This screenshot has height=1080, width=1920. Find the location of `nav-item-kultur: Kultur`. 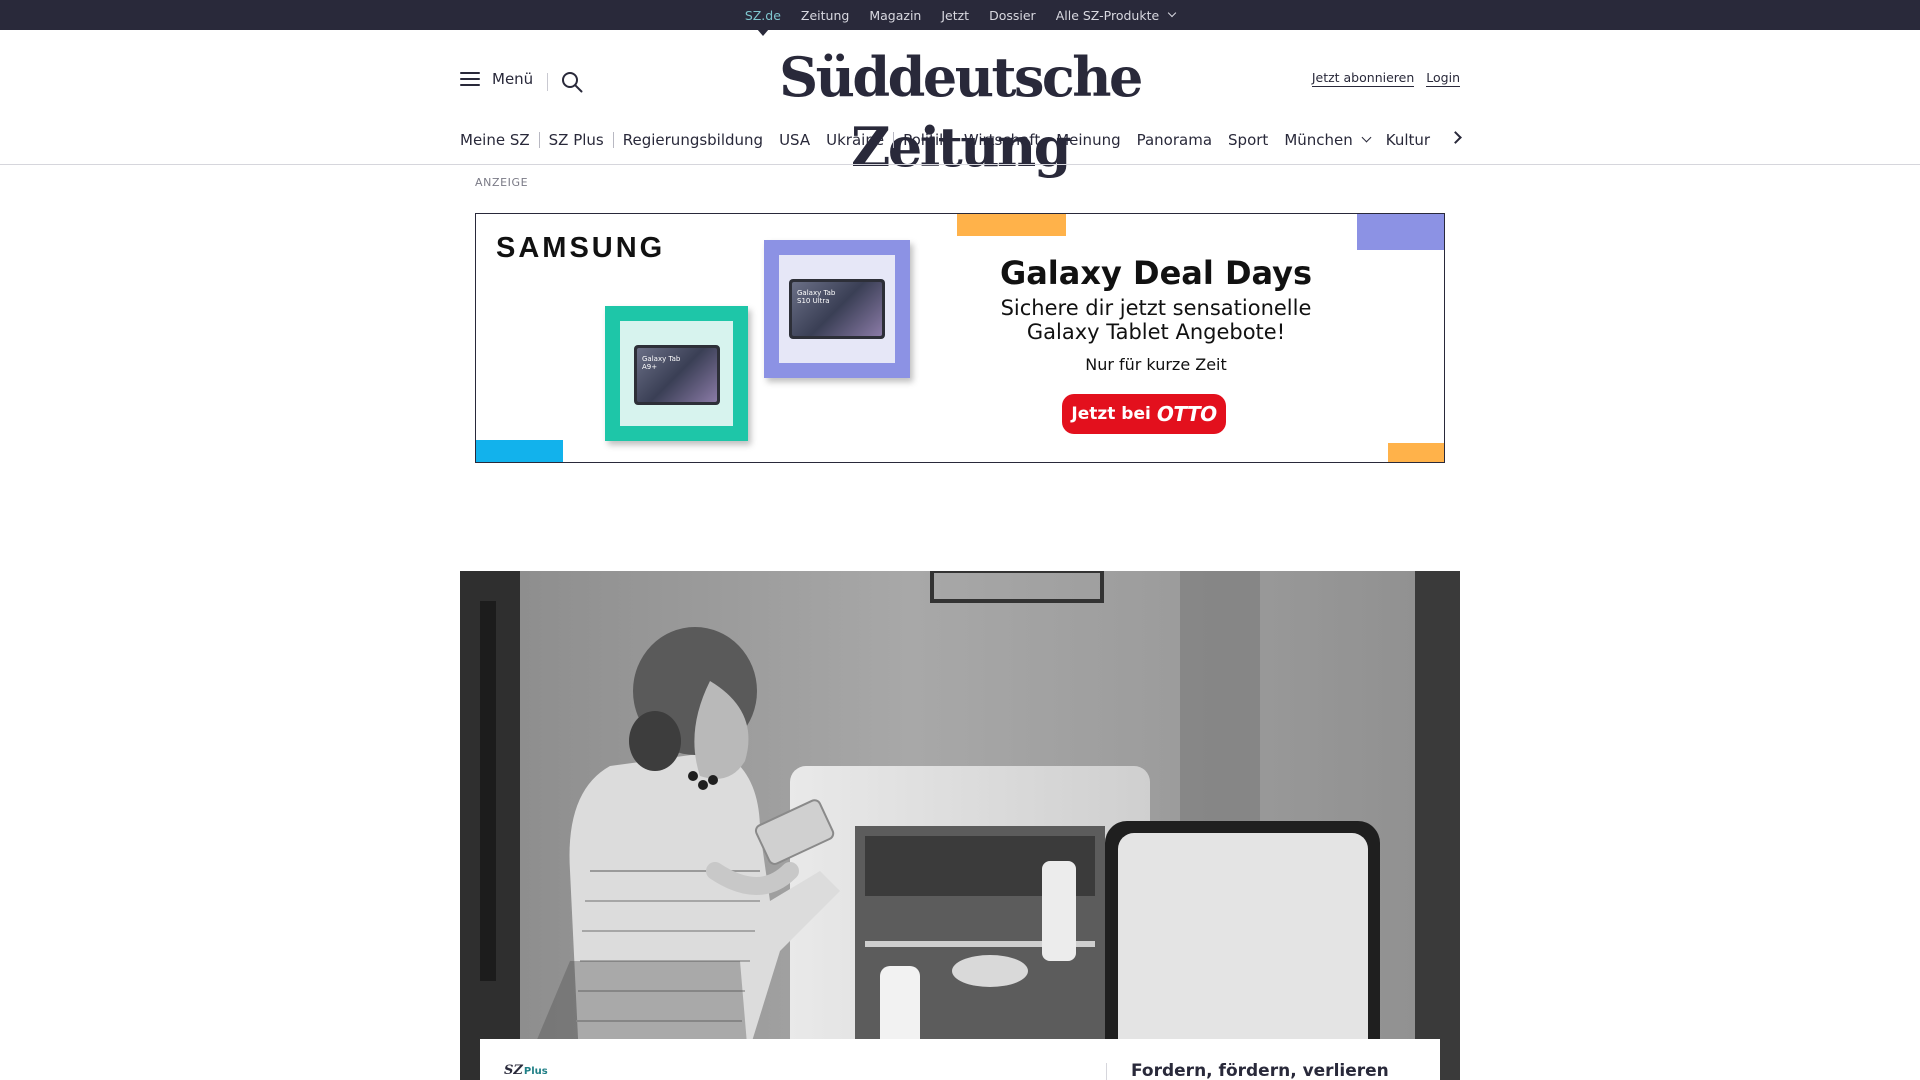

nav-item-kultur: Kultur is located at coordinates (1408, 140).